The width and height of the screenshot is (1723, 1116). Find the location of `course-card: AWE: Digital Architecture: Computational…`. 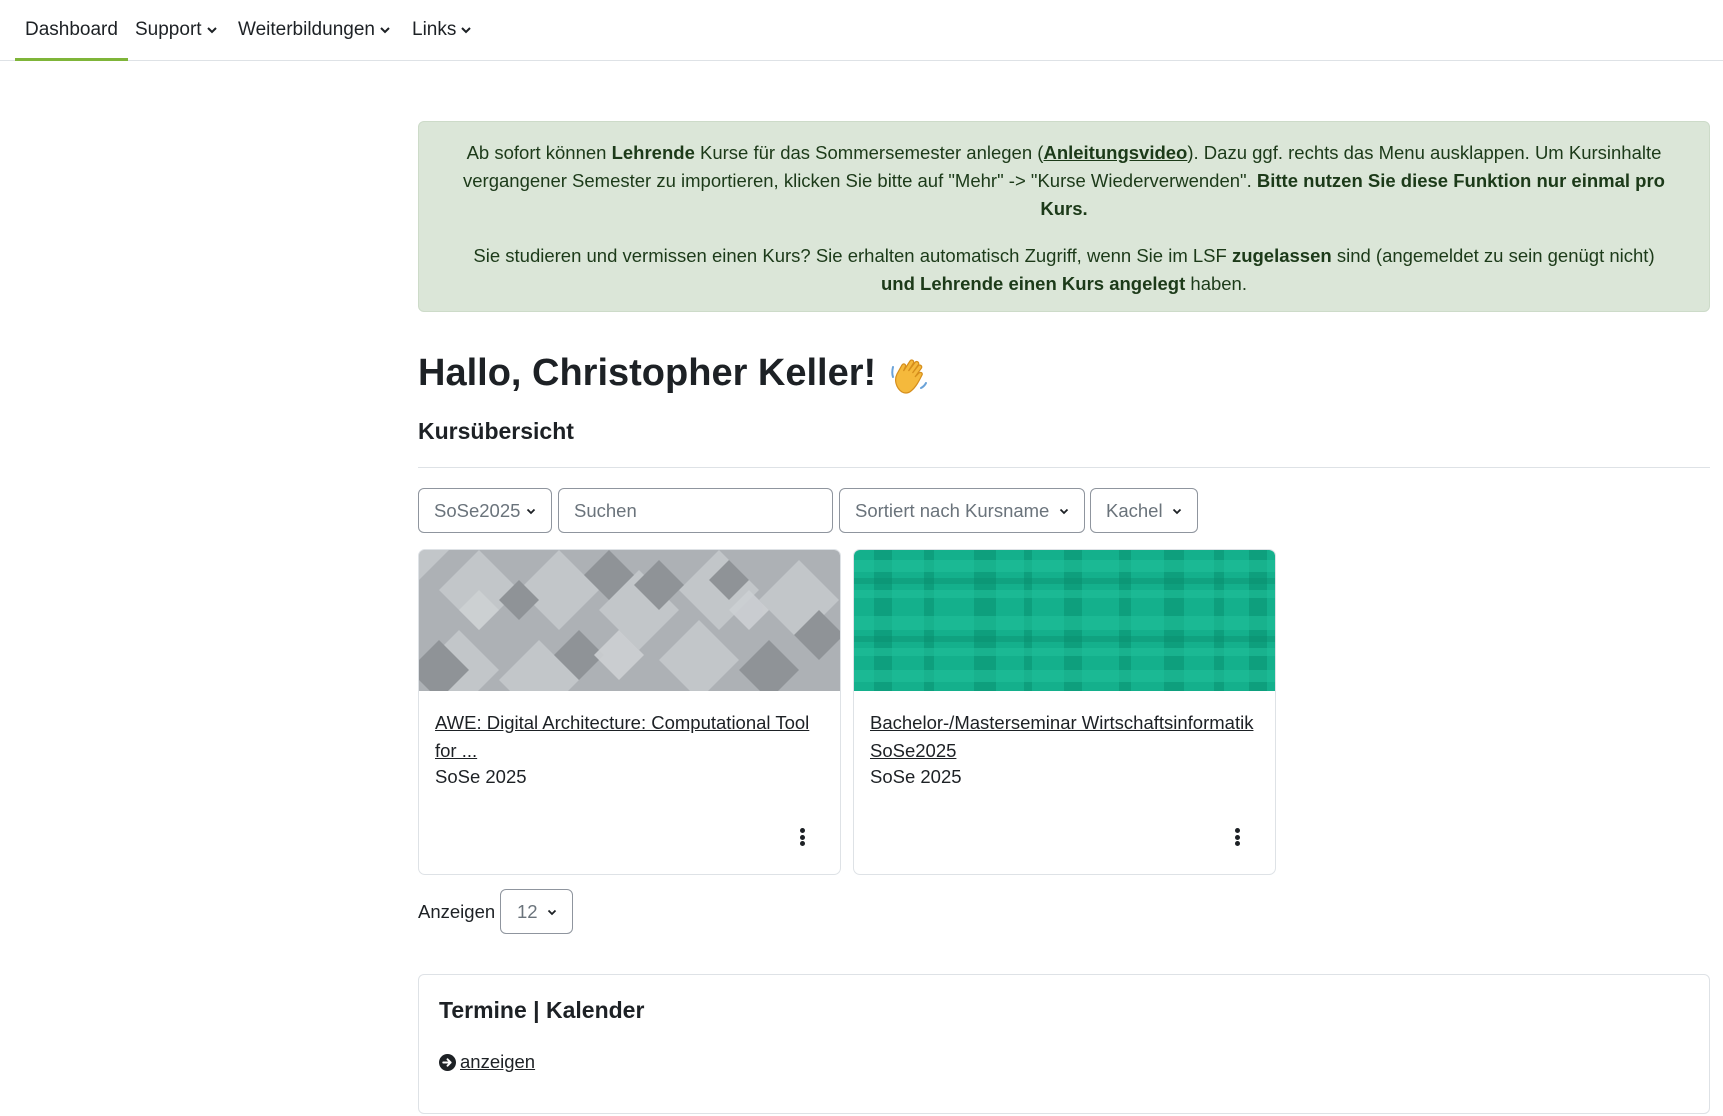

course-card: AWE: Digital Architecture: Computational… is located at coordinates (629, 712).